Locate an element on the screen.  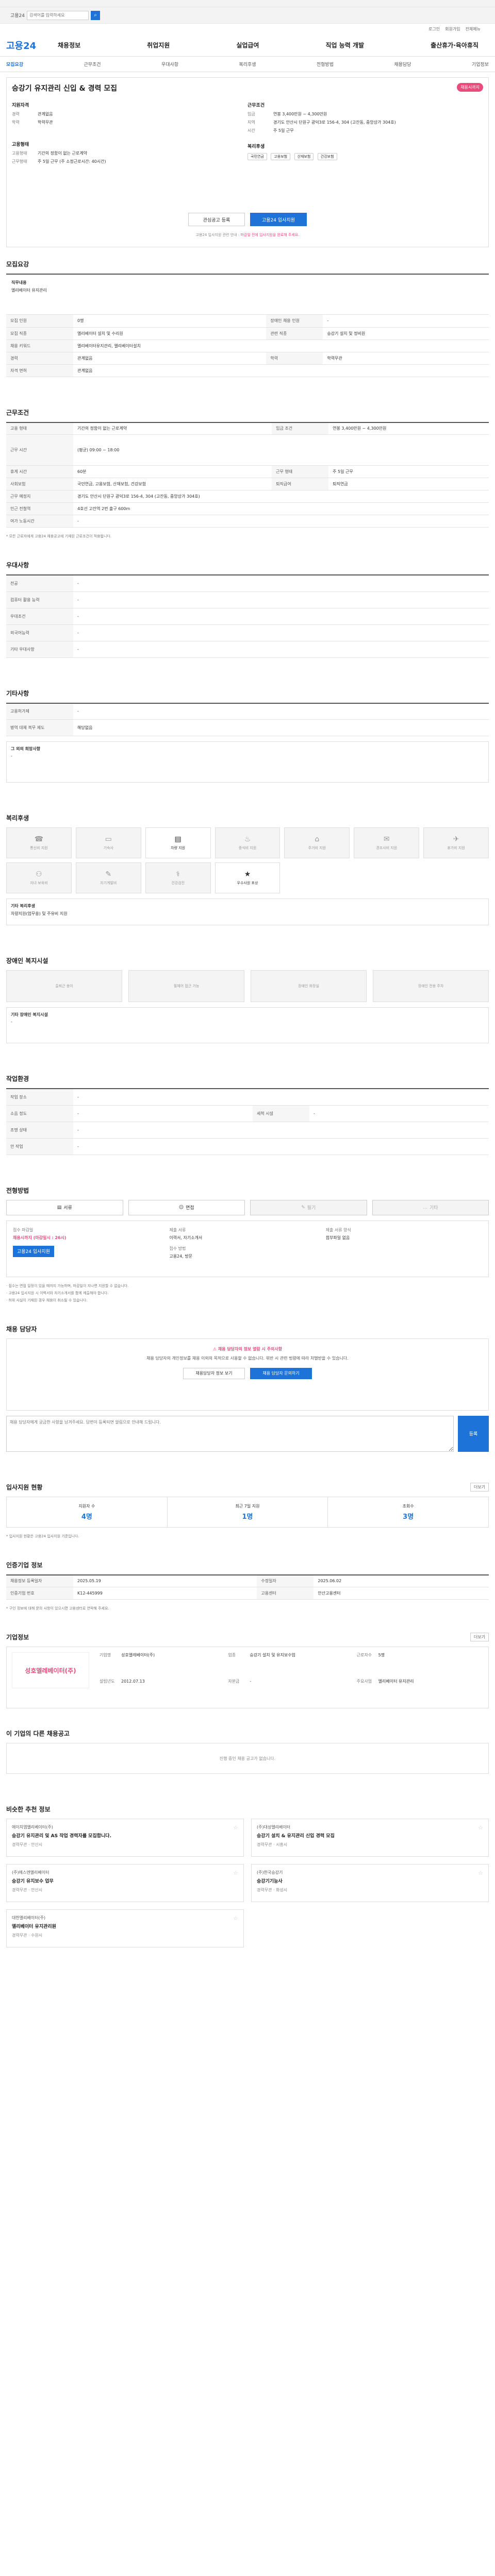
table-row: 자격 면허 관계없음 is located at coordinates (247, 370).